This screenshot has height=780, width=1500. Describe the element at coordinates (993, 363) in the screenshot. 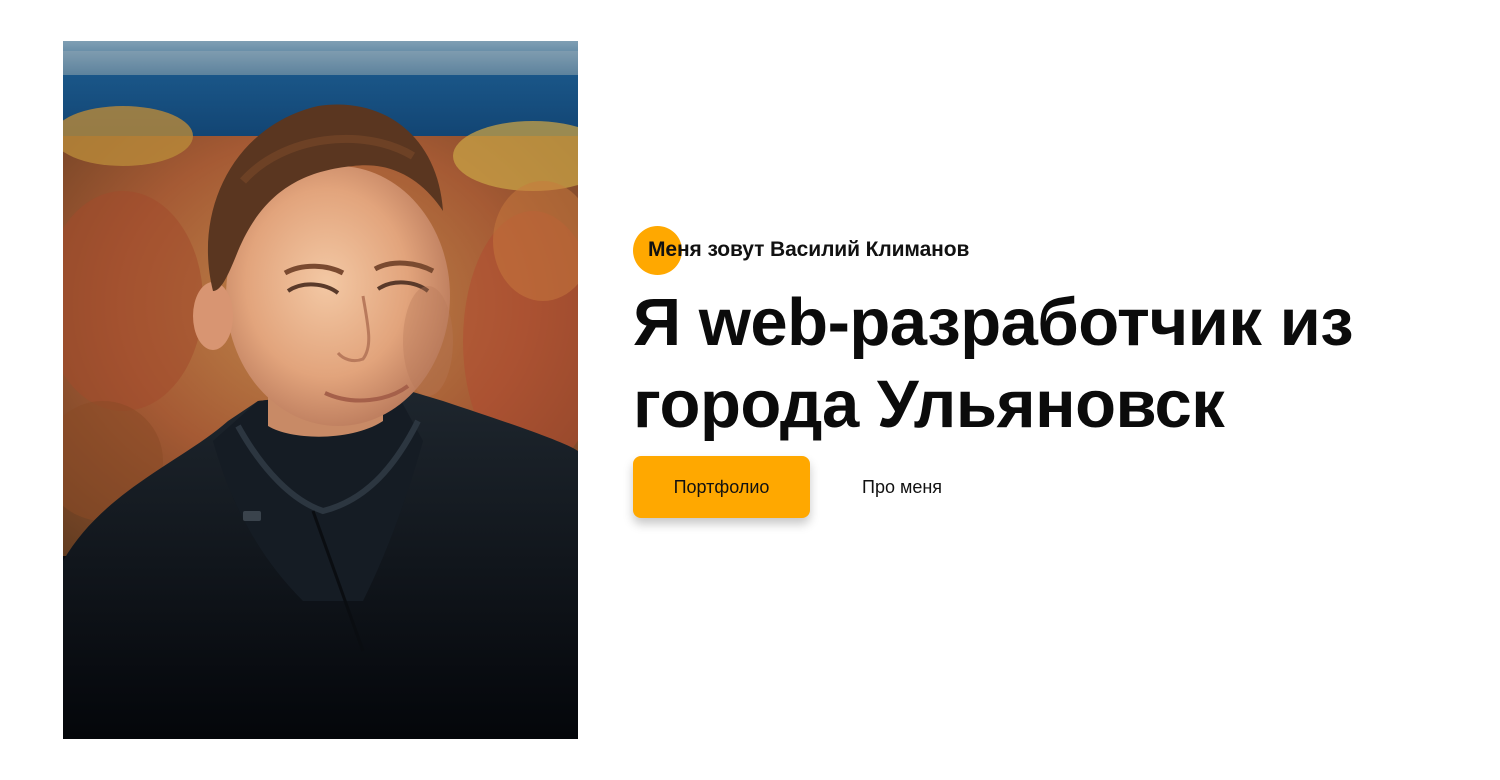

I see `page-title: Я web-разработчик из города Ульяновск` at that location.